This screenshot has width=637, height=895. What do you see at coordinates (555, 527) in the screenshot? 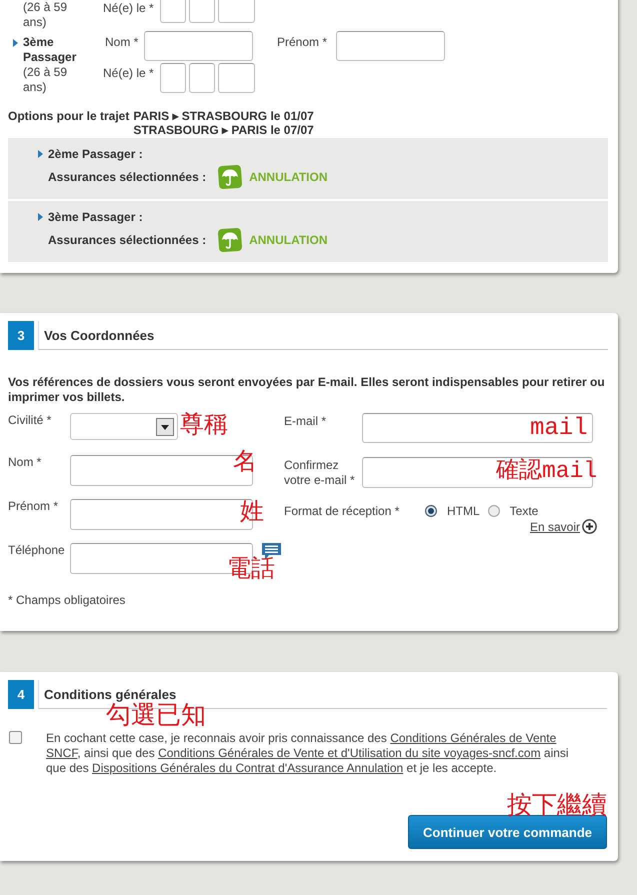
I see `learn-more-link: En savoir` at bounding box center [555, 527].